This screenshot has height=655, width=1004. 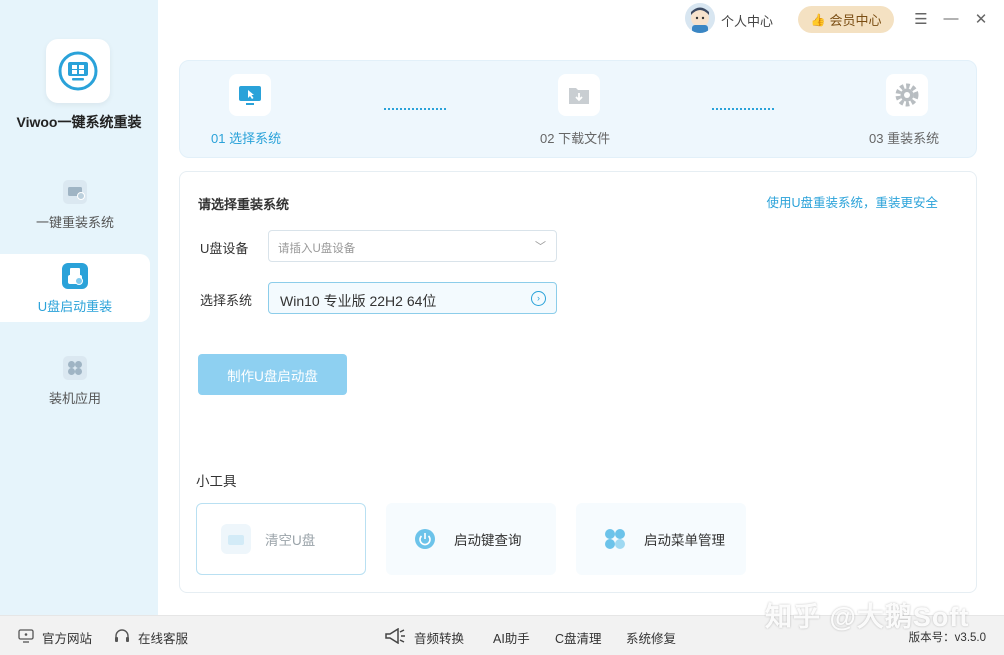 I want to click on top-bar: 个人中心 👍 会员中心 ☰ — ✕, so click(x=581, y=21).